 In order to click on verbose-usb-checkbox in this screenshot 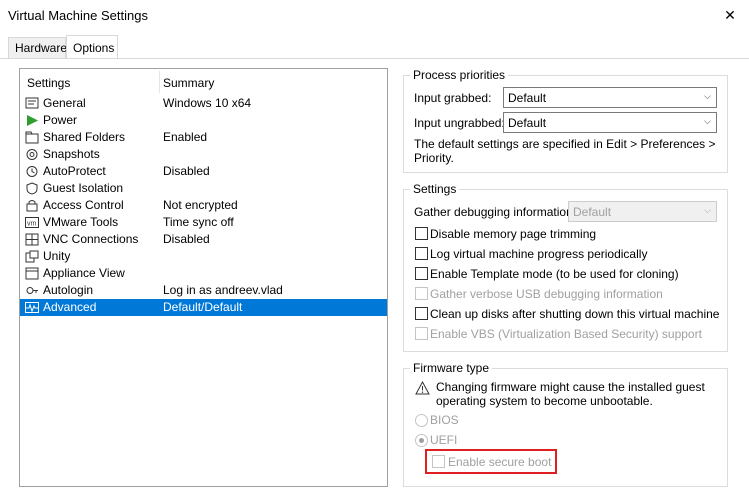, I will do `click(421, 293)`.